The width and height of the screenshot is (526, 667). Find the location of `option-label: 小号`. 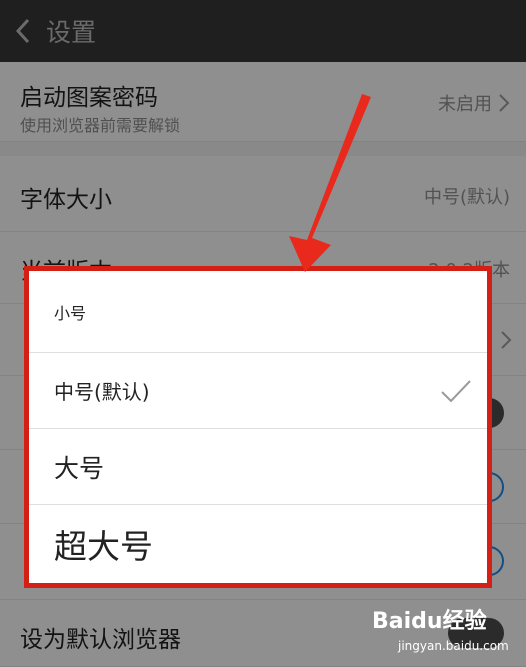

option-label: 小号 is located at coordinates (70, 313).